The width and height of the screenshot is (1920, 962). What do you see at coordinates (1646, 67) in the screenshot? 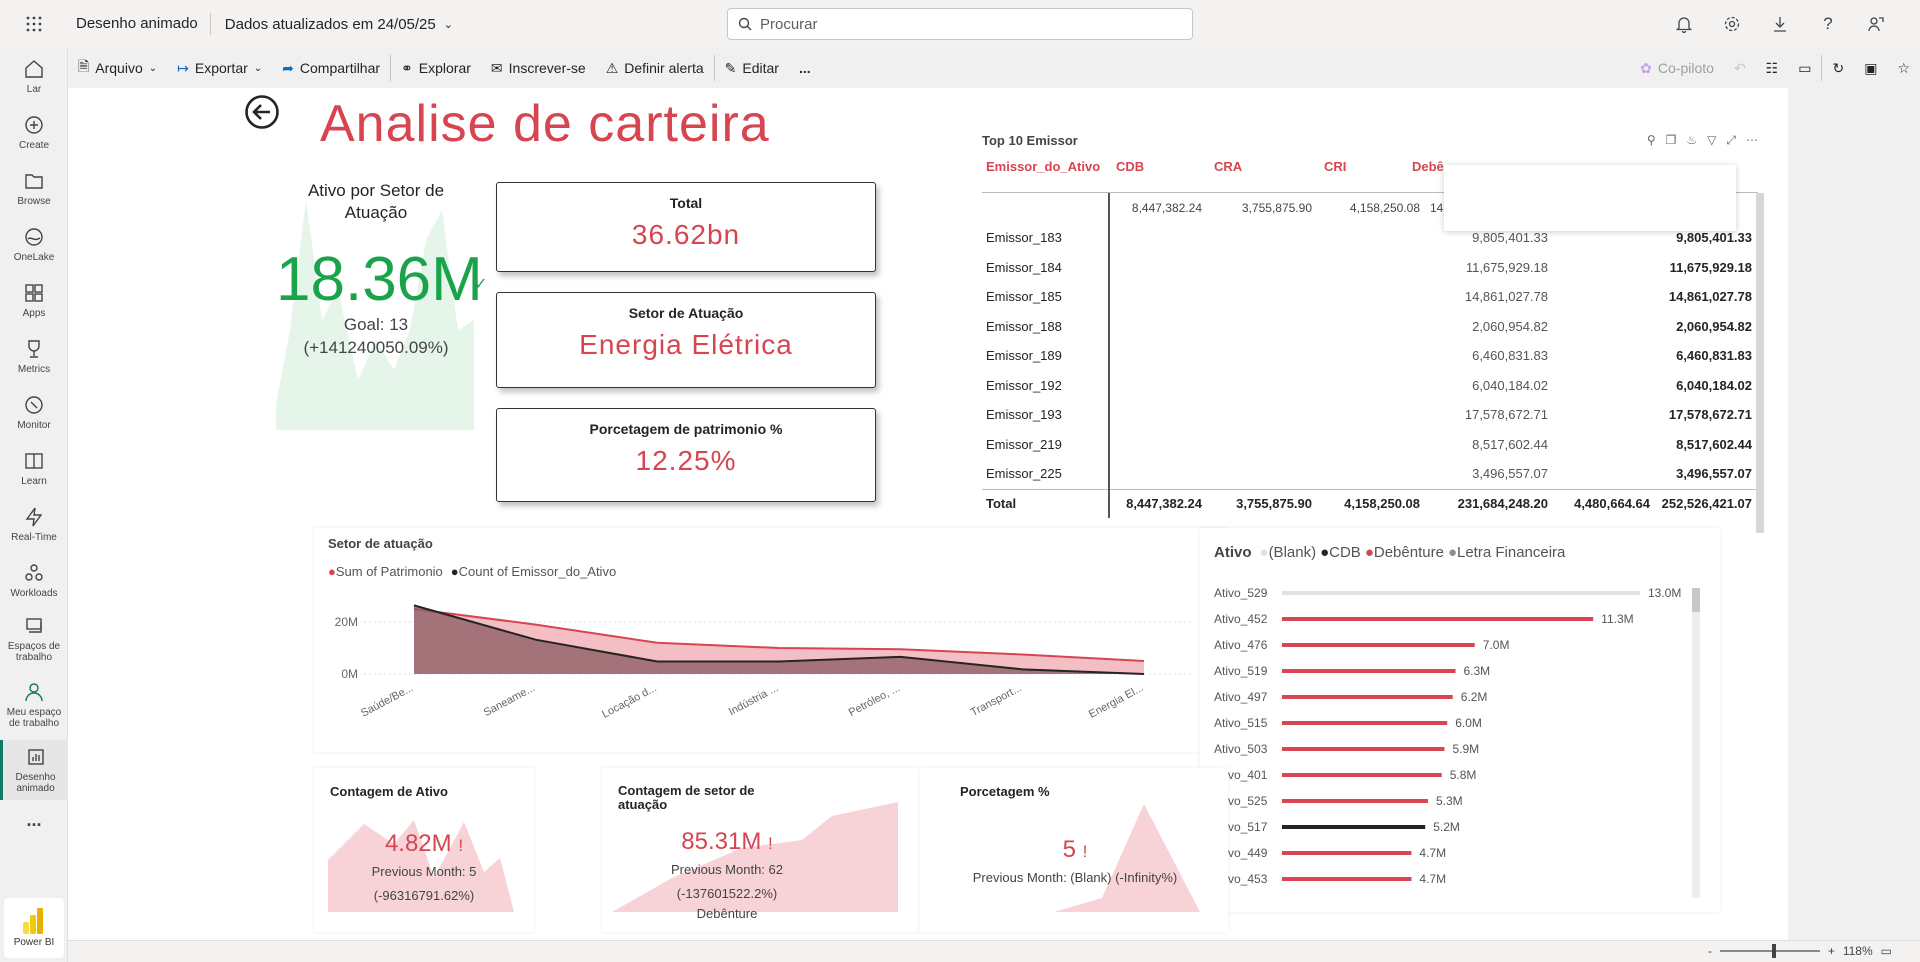
I see `copilot-icon: ✿` at bounding box center [1646, 67].